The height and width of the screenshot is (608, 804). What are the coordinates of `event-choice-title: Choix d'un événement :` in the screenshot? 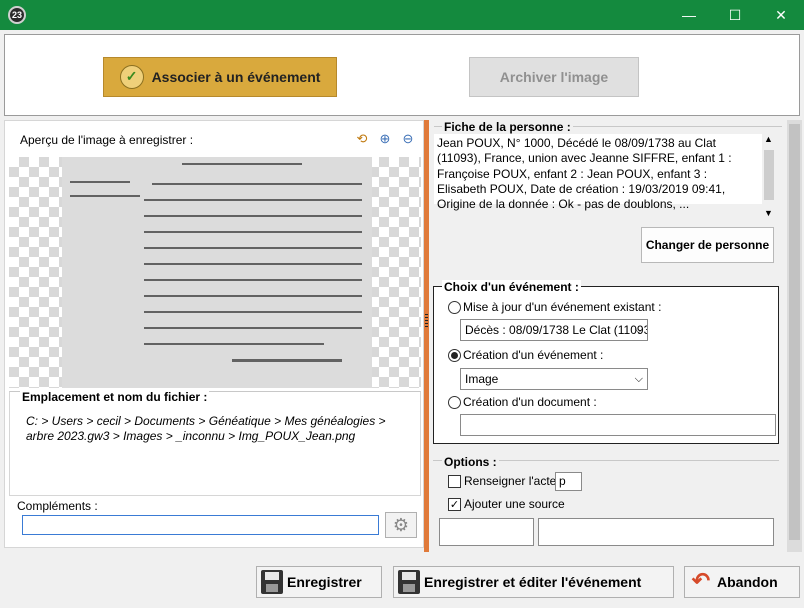 It's located at (511, 287).